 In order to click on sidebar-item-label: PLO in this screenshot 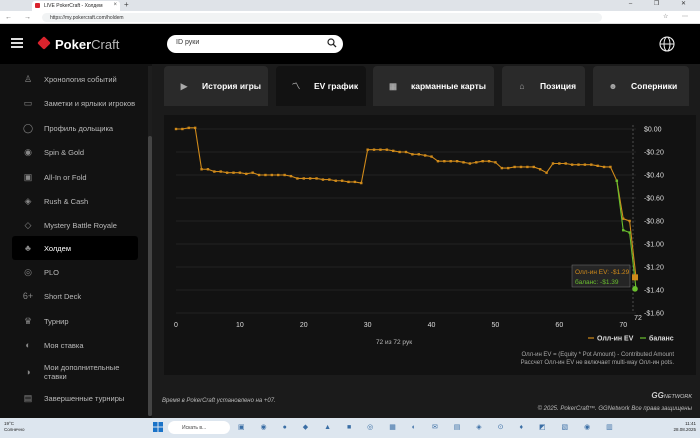, I will do `click(52, 272)`.